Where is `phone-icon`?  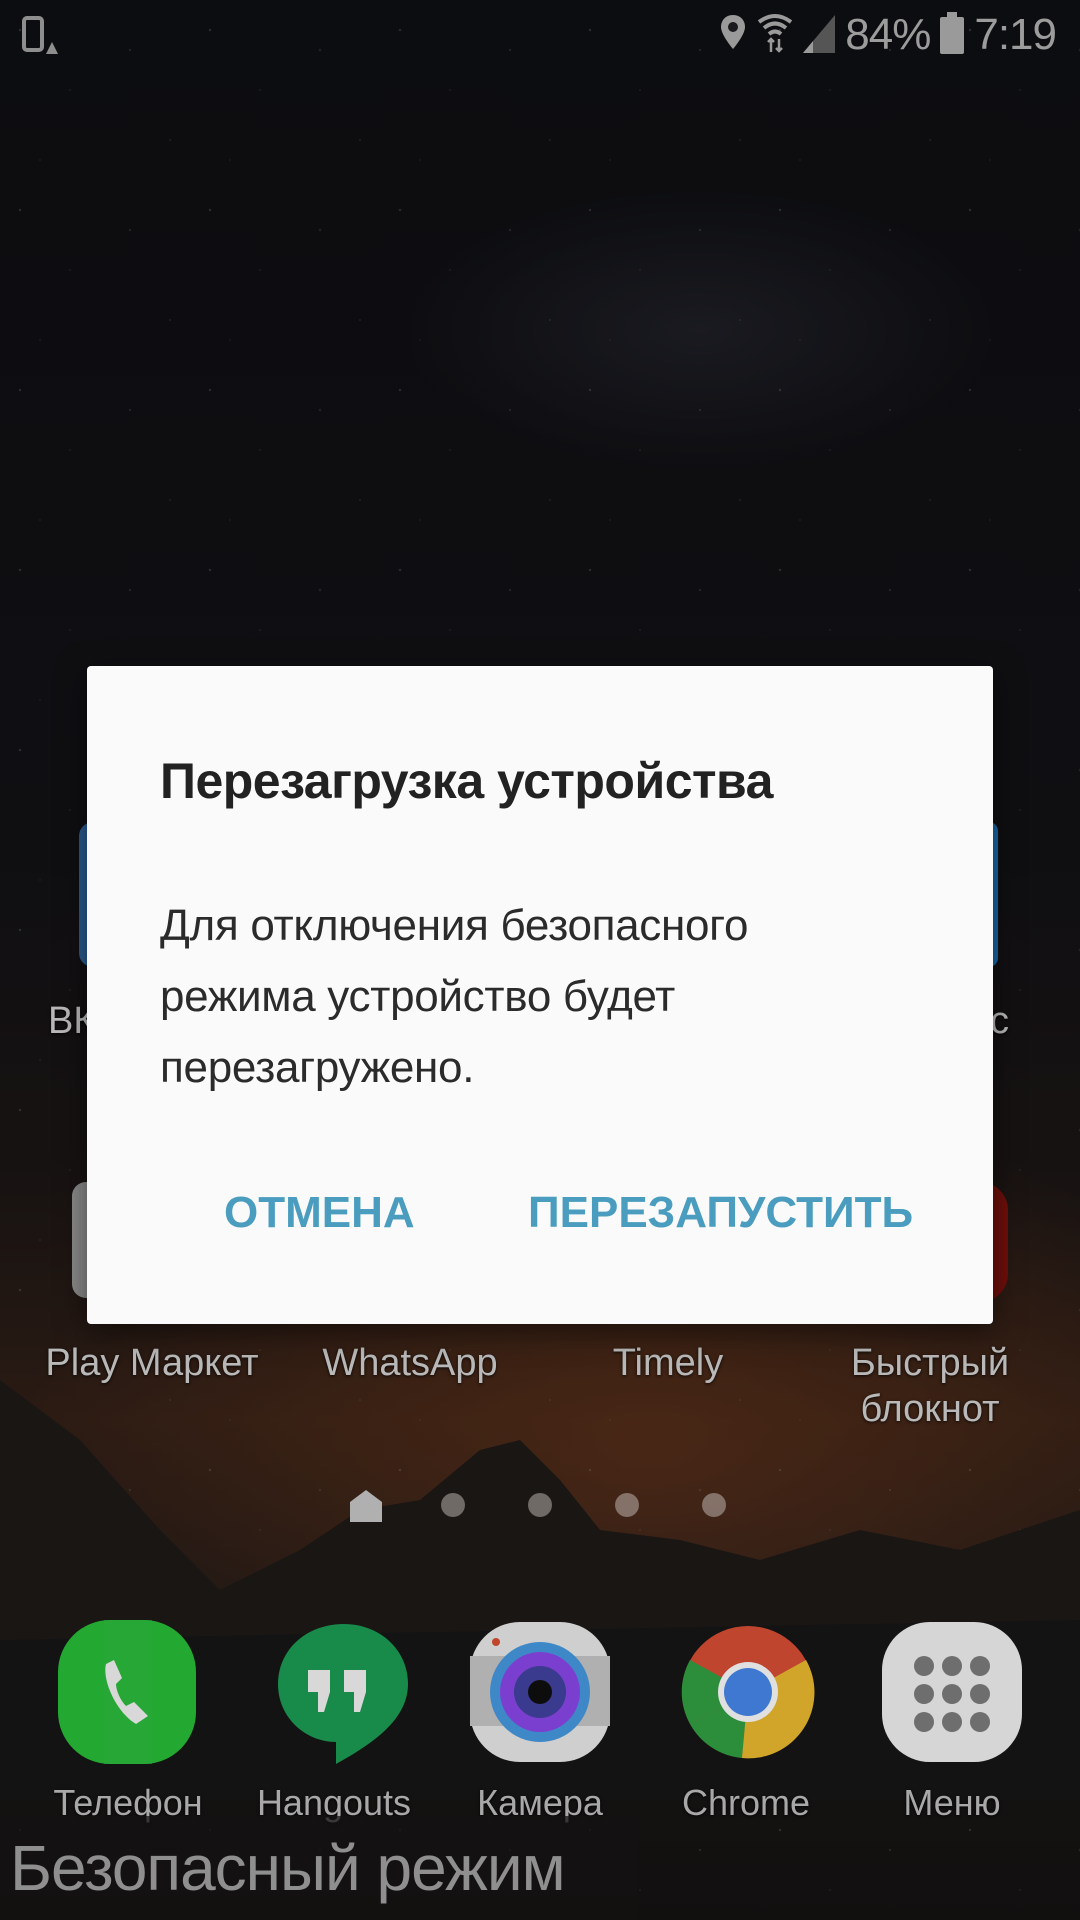
phone-icon is located at coordinates (128, 1692).